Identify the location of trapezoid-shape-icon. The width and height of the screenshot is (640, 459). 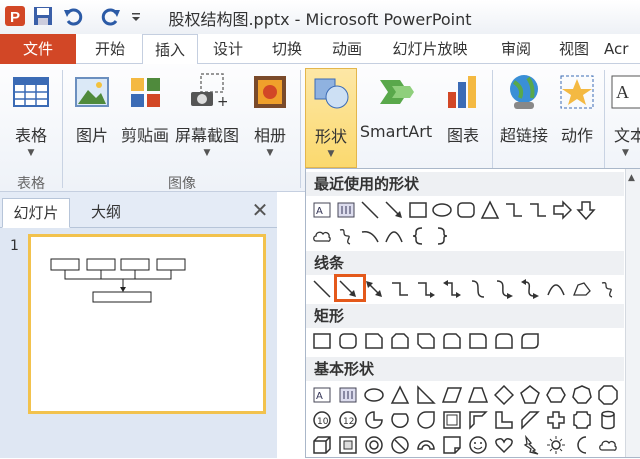
(478, 395).